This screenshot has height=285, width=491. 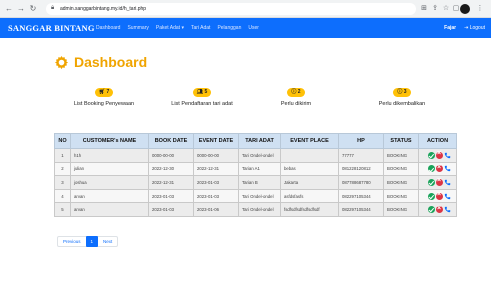 What do you see at coordinates (51, 28) in the screenshot?
I see `brand-logo: SANGGAR BINTANG` at bounding box center [51, 28].